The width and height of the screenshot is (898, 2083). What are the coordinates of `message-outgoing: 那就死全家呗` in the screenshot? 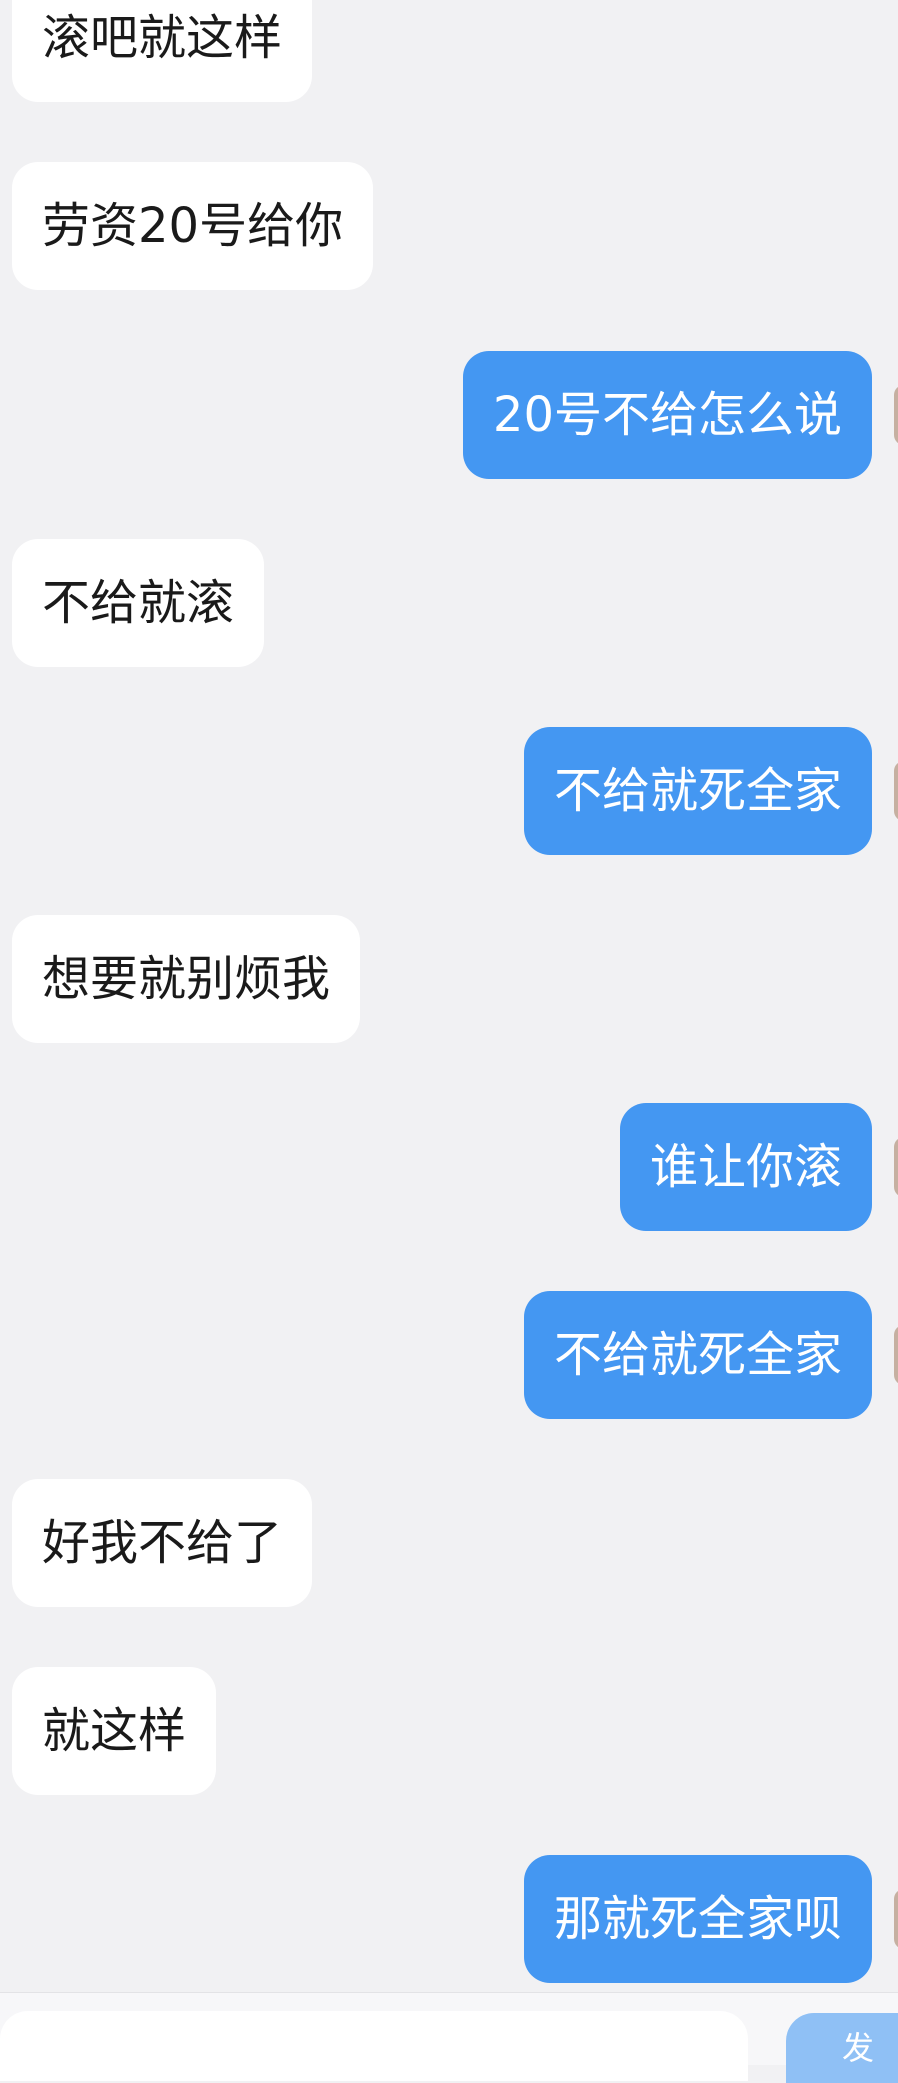 It's located at (697, 1919).